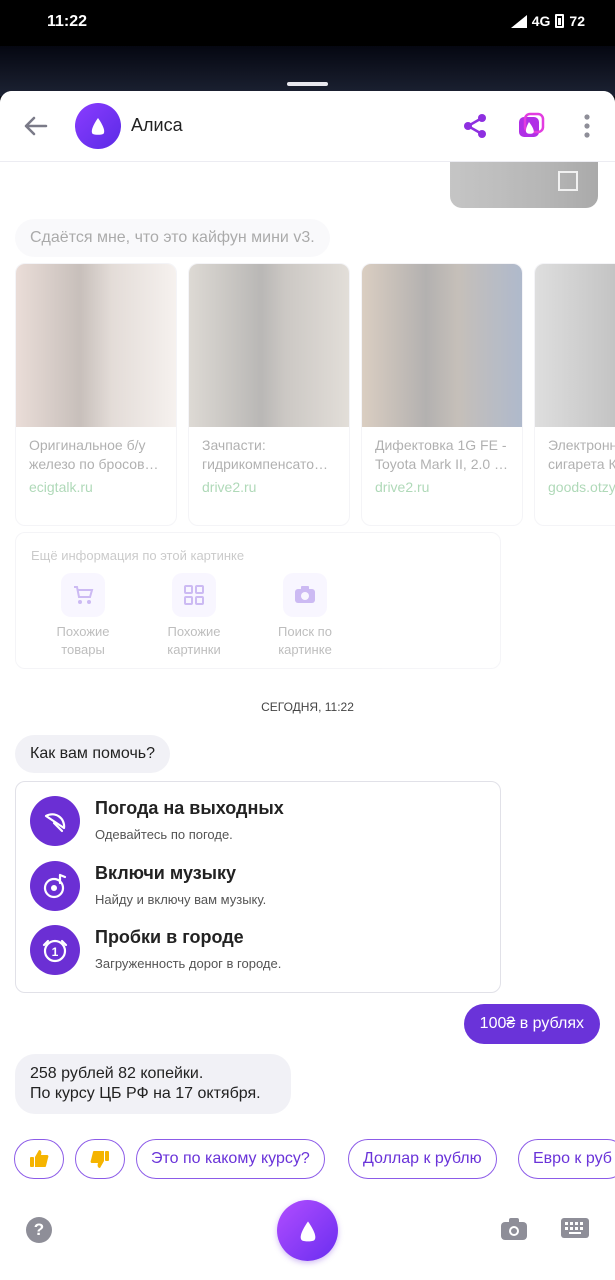 The image size is (615, 1280). I want to click on arrow-left-icon, so click(35, 126).